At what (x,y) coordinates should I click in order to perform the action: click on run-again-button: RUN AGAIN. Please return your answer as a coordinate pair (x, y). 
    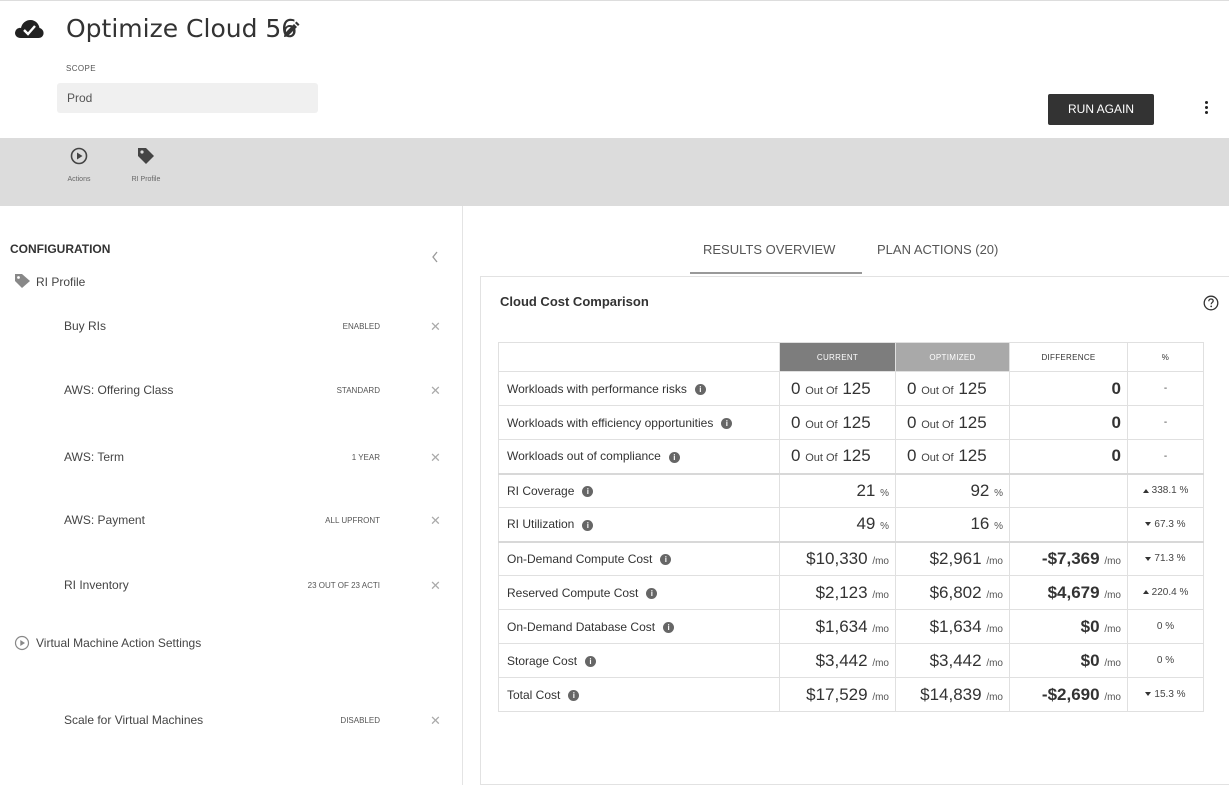
    Looking at the image, I should click on (1101, 109).